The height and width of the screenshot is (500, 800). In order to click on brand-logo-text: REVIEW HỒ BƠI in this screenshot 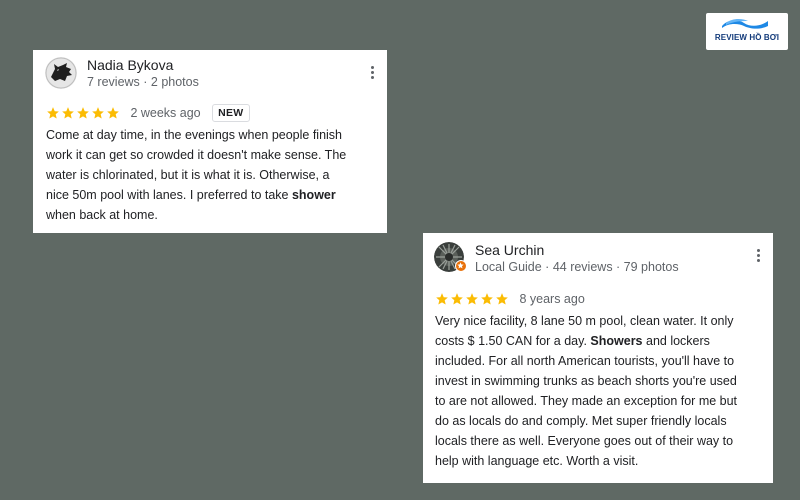, I will do `click(747, 37)`.